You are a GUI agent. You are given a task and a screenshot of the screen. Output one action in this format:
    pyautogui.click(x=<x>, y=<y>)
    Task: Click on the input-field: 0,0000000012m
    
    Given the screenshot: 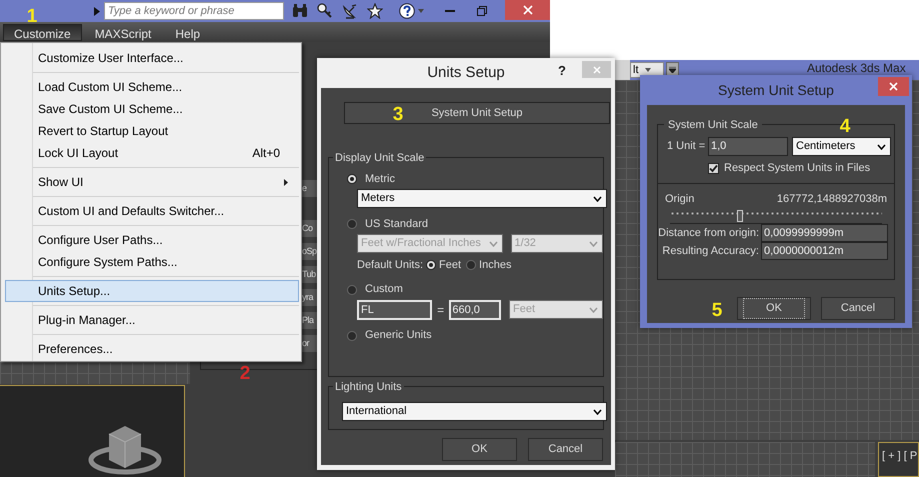 What is the action you would take?
    pyautogui.click(x=824, y=251)
    